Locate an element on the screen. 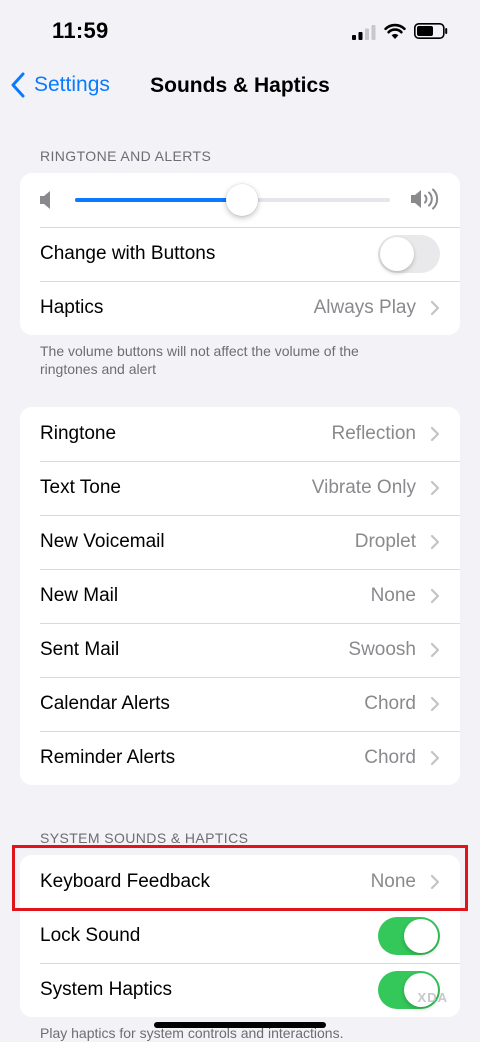 The width and height of the screenshot is (480, 1042). tone-label: Sent Mail is located at coordinates (80, 649).